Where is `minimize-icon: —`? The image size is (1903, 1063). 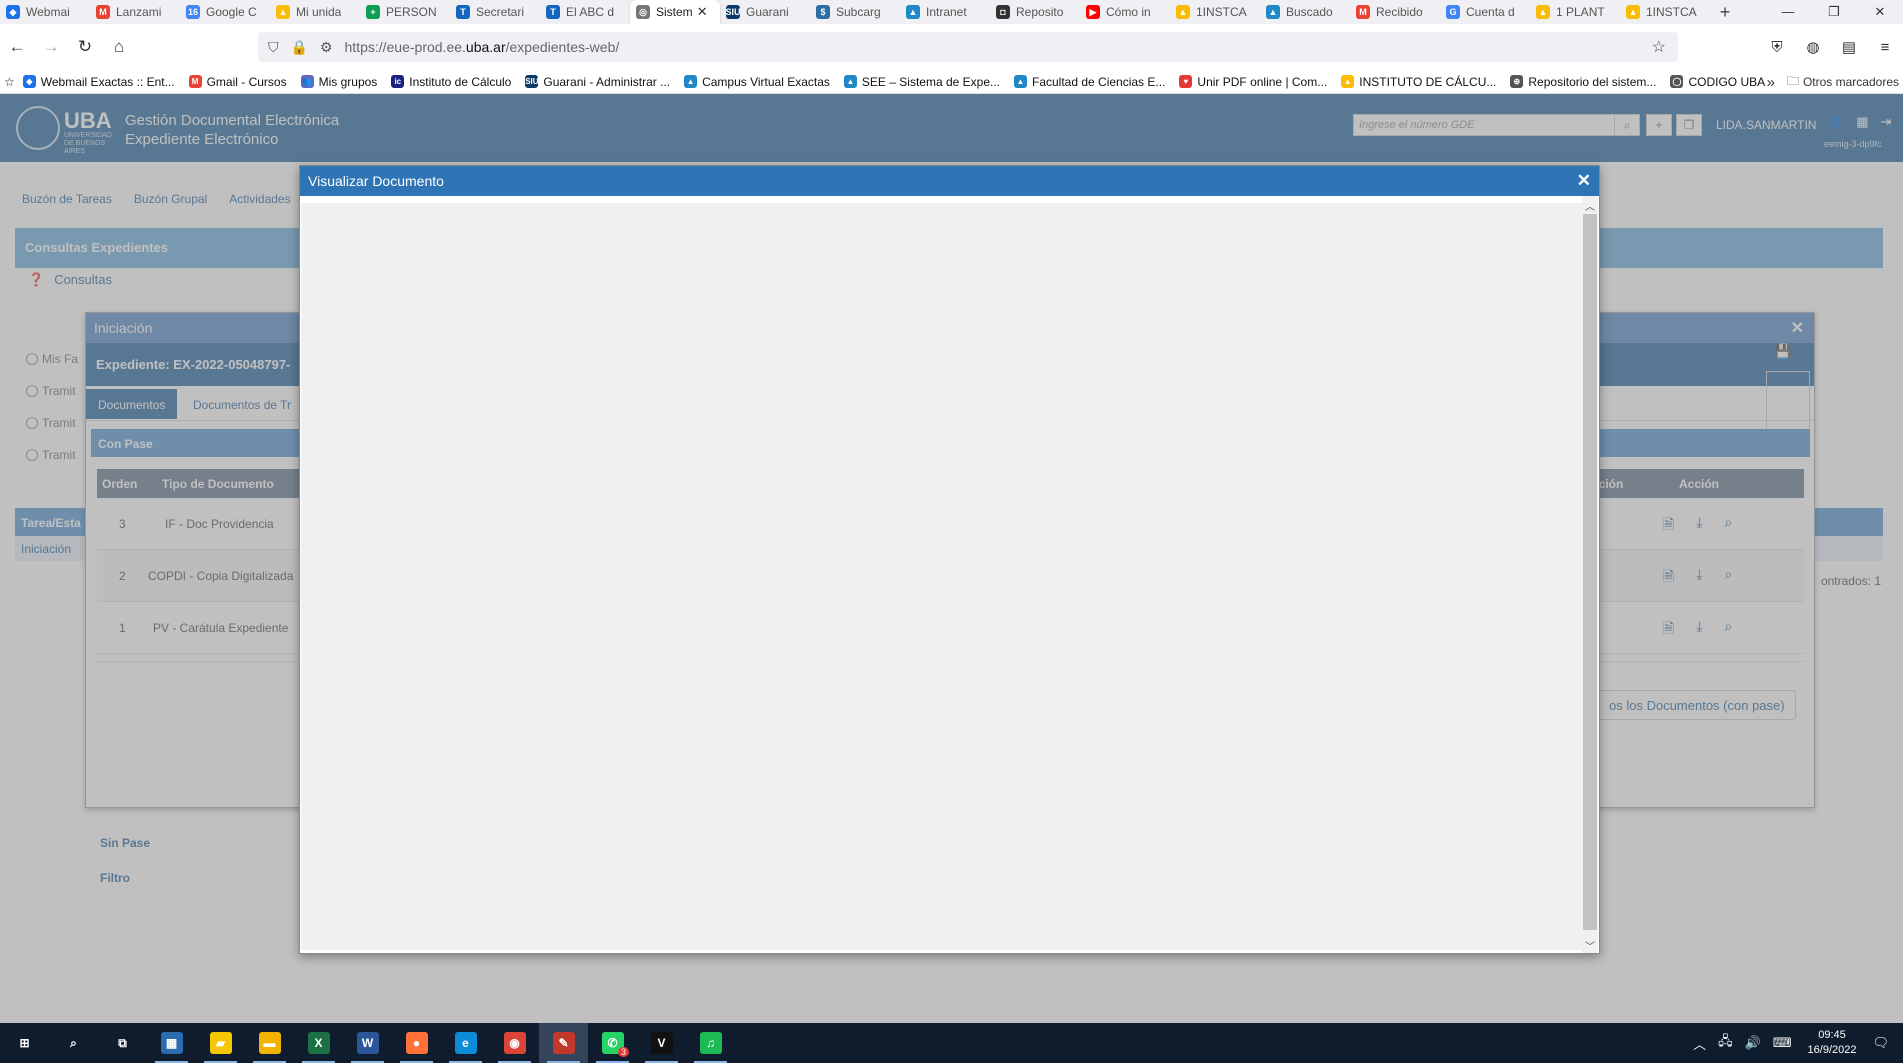
minimize-icon: — is located at coordinates (1788, 12).